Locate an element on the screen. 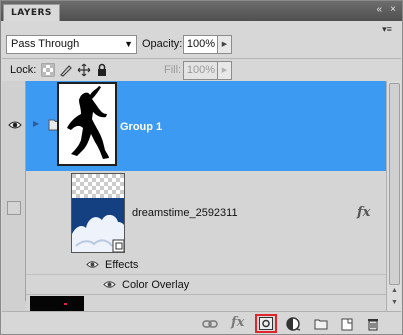  link-layers-icon is located at coordinates (210, 324).